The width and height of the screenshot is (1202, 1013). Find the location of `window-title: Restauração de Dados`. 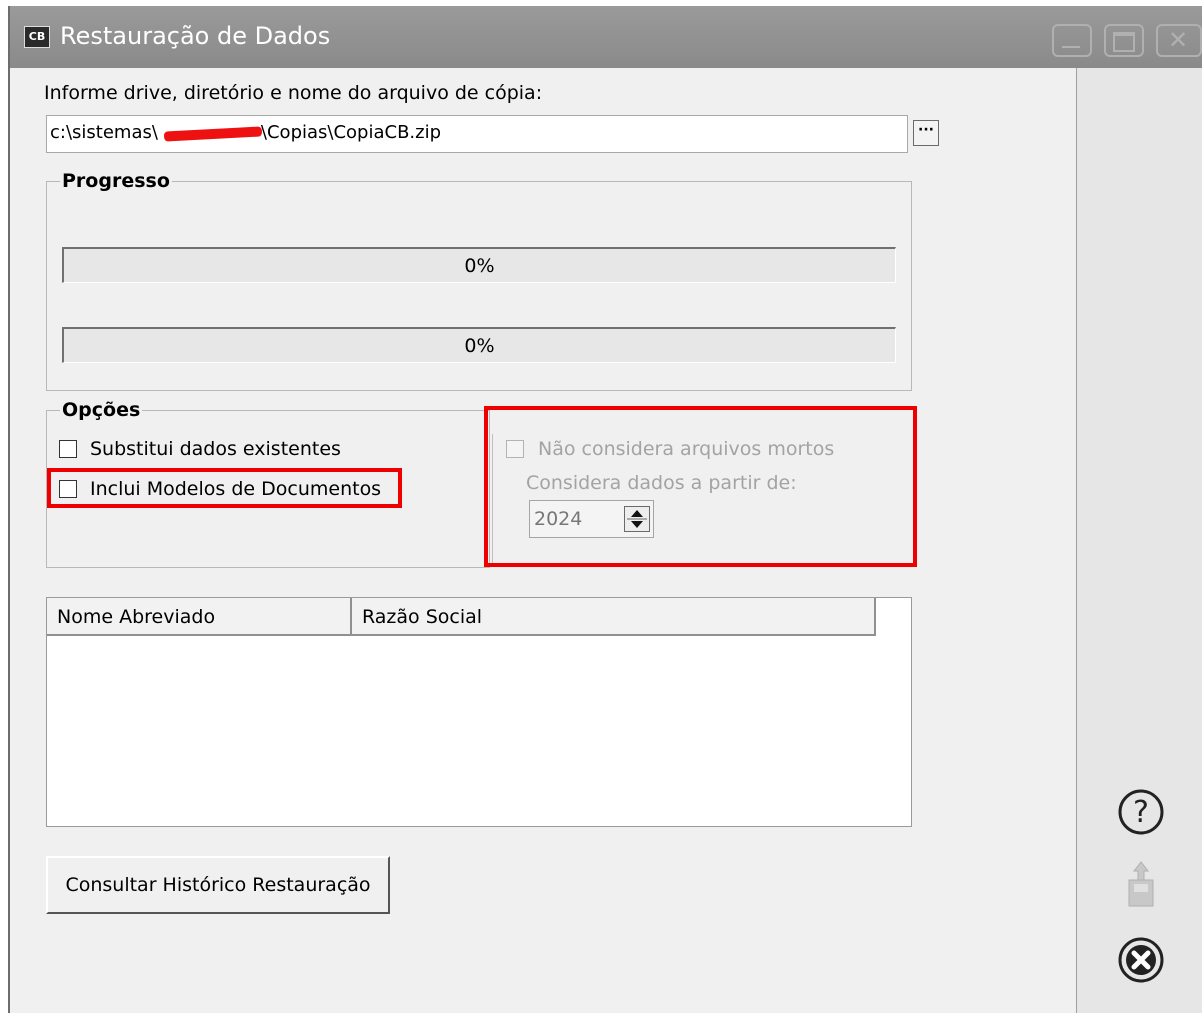

window-title: Restauração de Dados is located at coordinates (195, 36).